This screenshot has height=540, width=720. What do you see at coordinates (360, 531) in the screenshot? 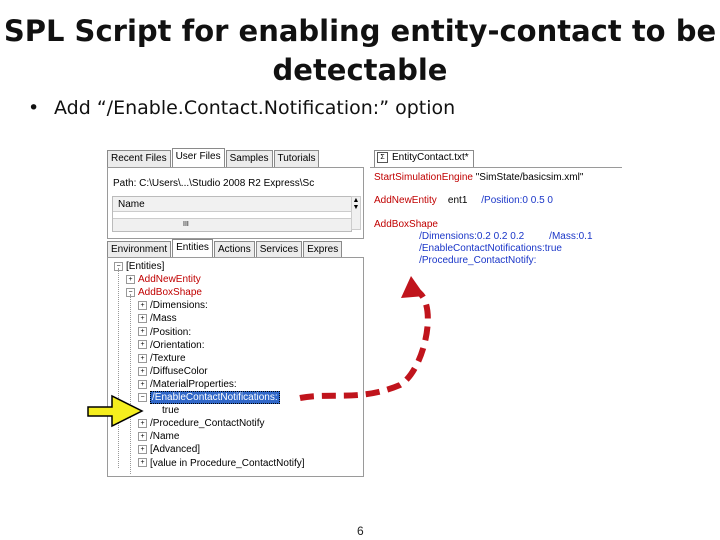
I see `page-number: 6` at bounding box center [360, 531].